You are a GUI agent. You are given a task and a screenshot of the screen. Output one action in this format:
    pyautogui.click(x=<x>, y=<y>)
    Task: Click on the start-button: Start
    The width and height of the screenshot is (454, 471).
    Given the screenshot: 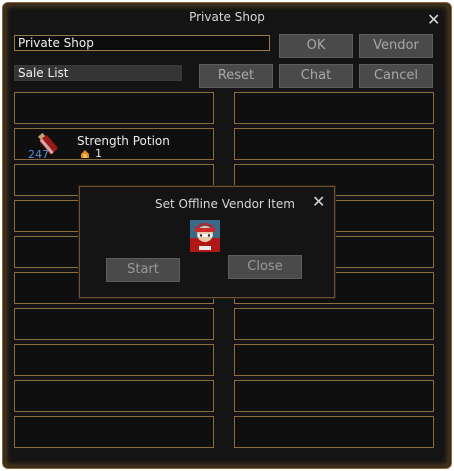 What is the action you would take?
    pyautogui.click(x=143, y=270)
    